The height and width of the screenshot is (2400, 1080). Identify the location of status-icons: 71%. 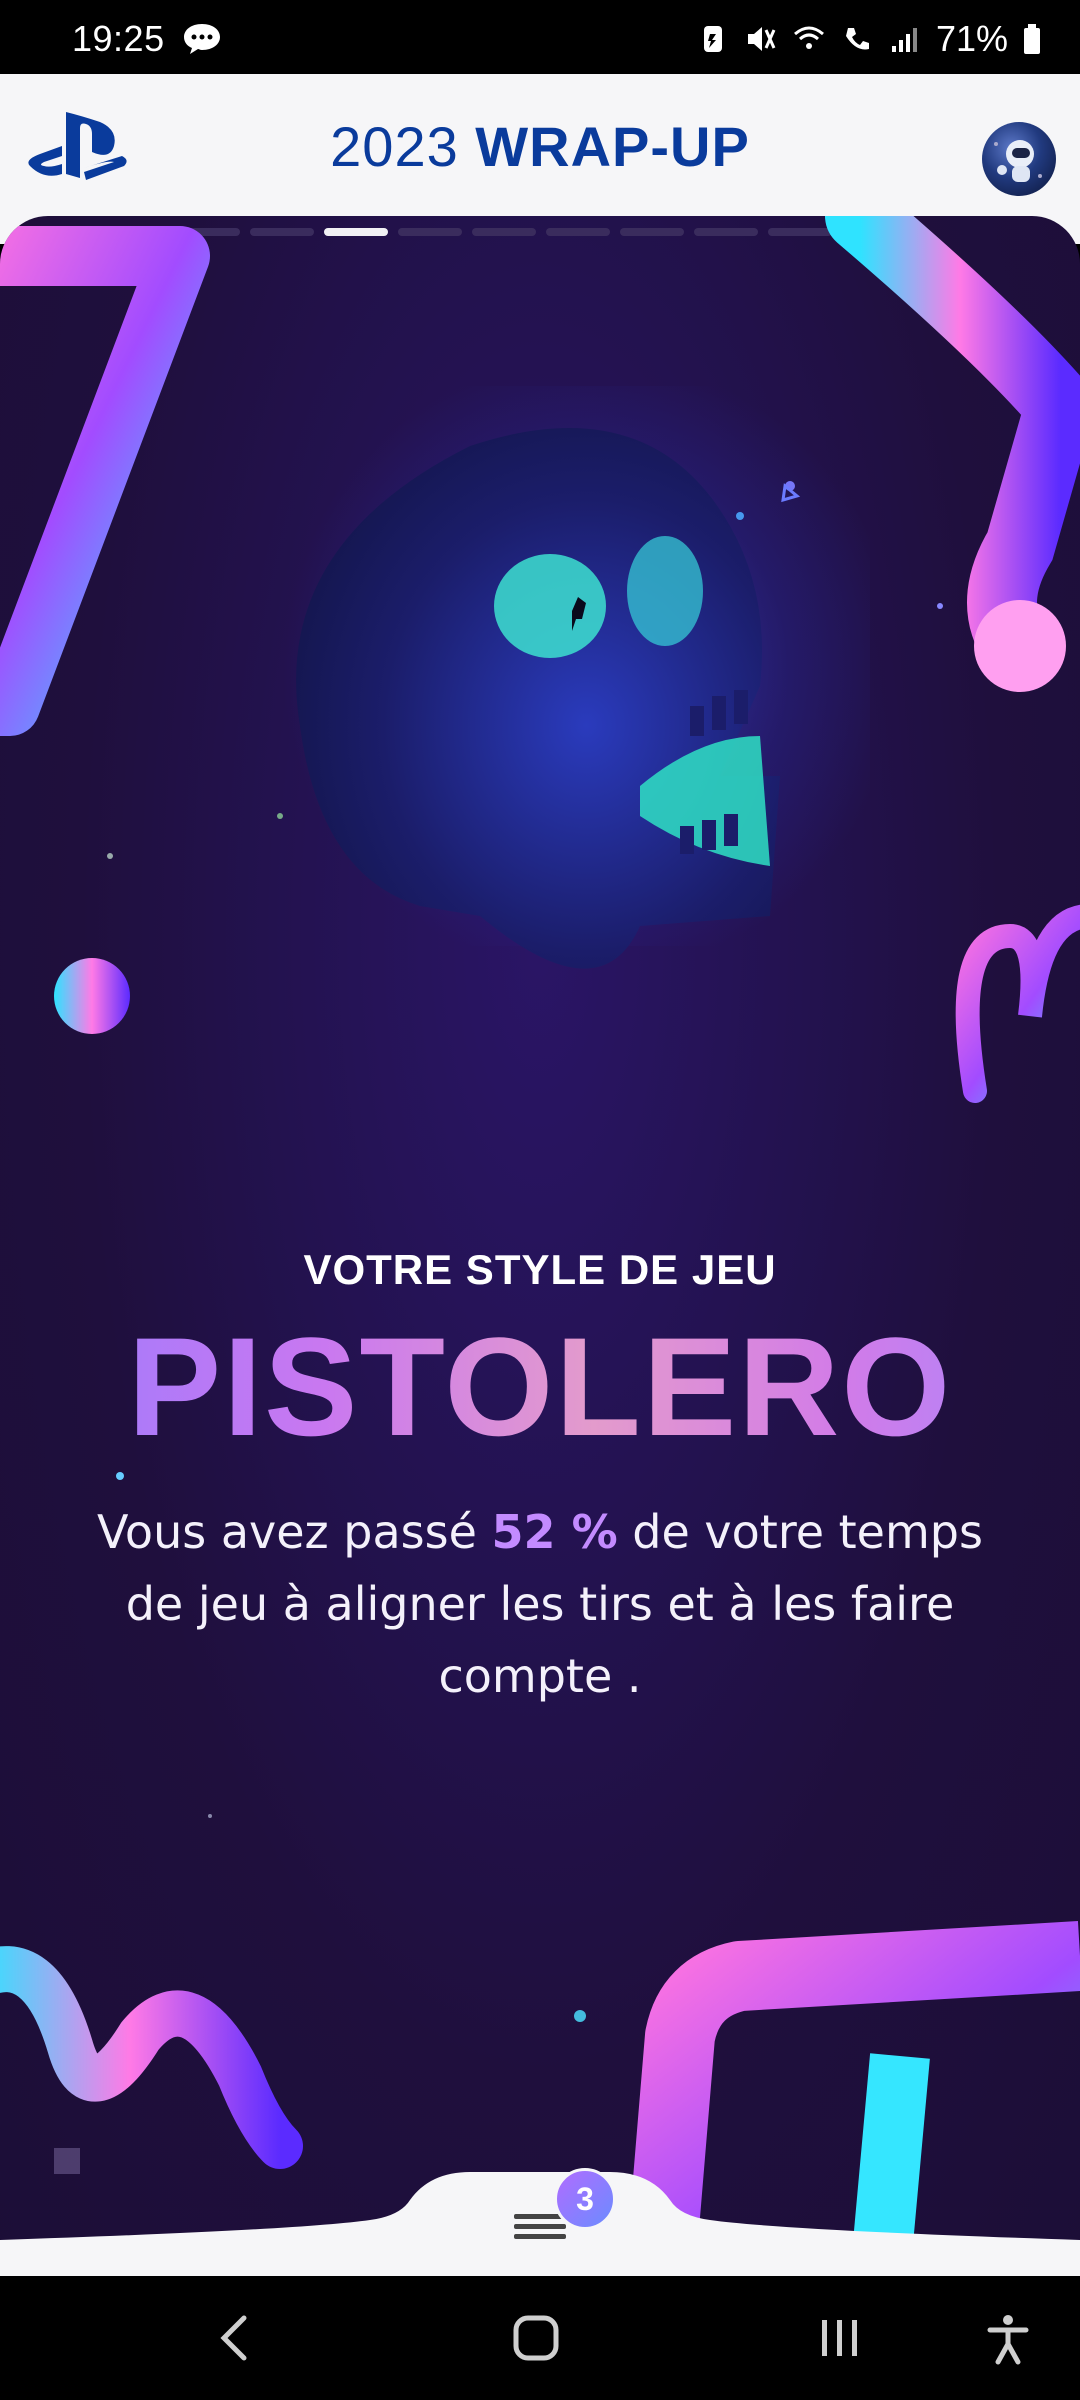
(869, 39).